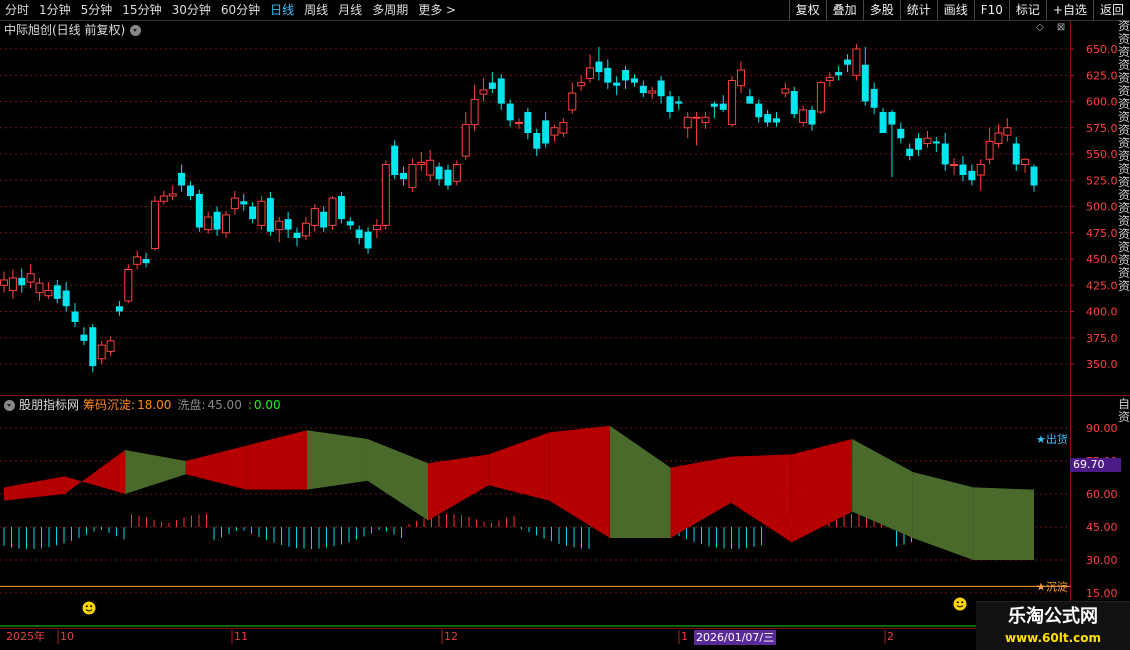 This screenshot has height=650, width=1130. I want to click on date-label: 10, so click(67, 636).